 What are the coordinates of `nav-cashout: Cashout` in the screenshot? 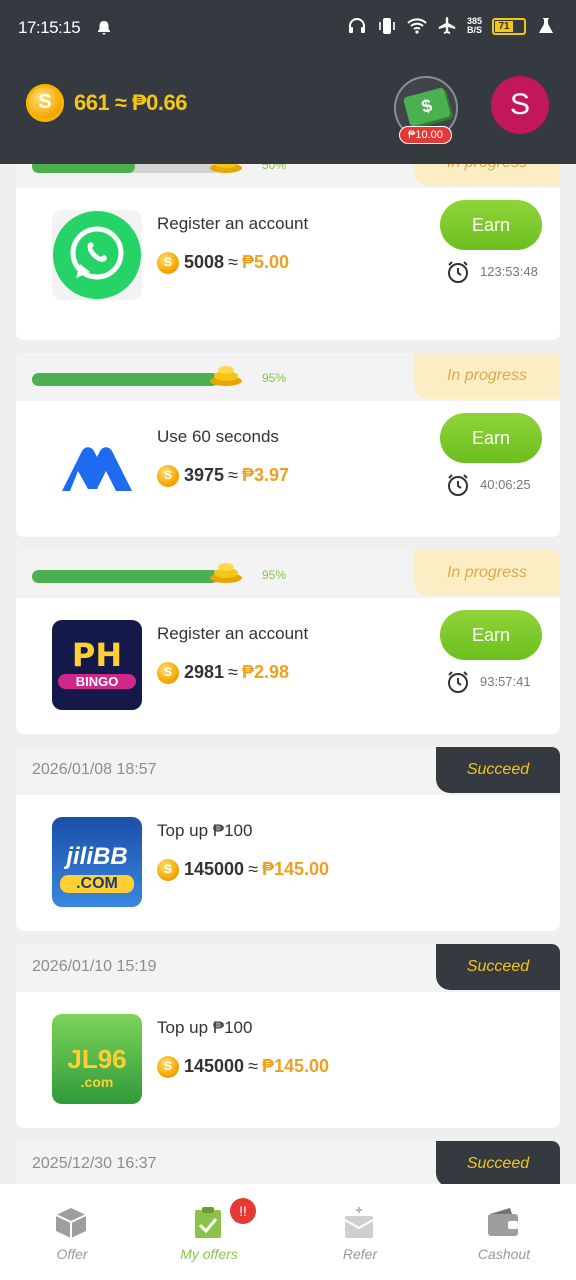 It's located at (504, 1232).